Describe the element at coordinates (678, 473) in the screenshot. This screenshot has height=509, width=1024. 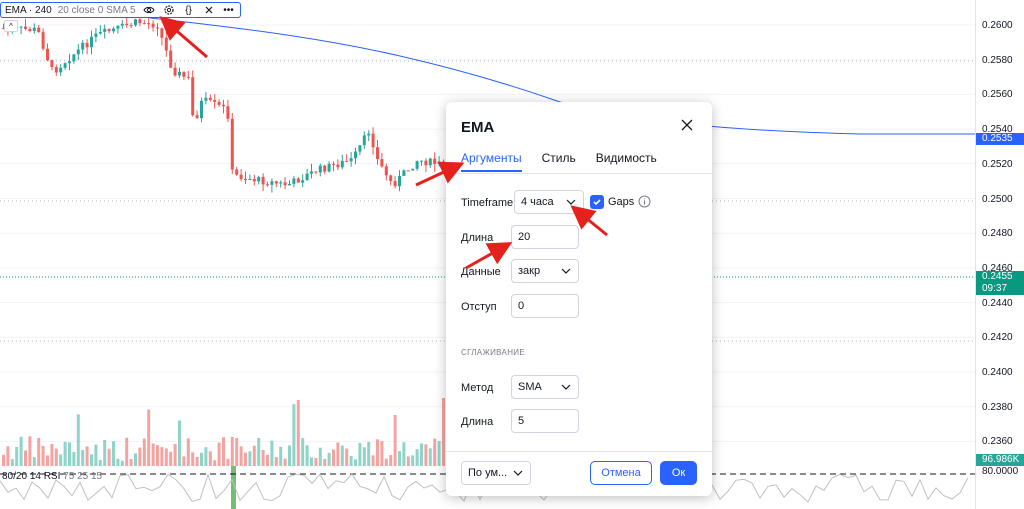
I see `ok-button: Ок` at that location.